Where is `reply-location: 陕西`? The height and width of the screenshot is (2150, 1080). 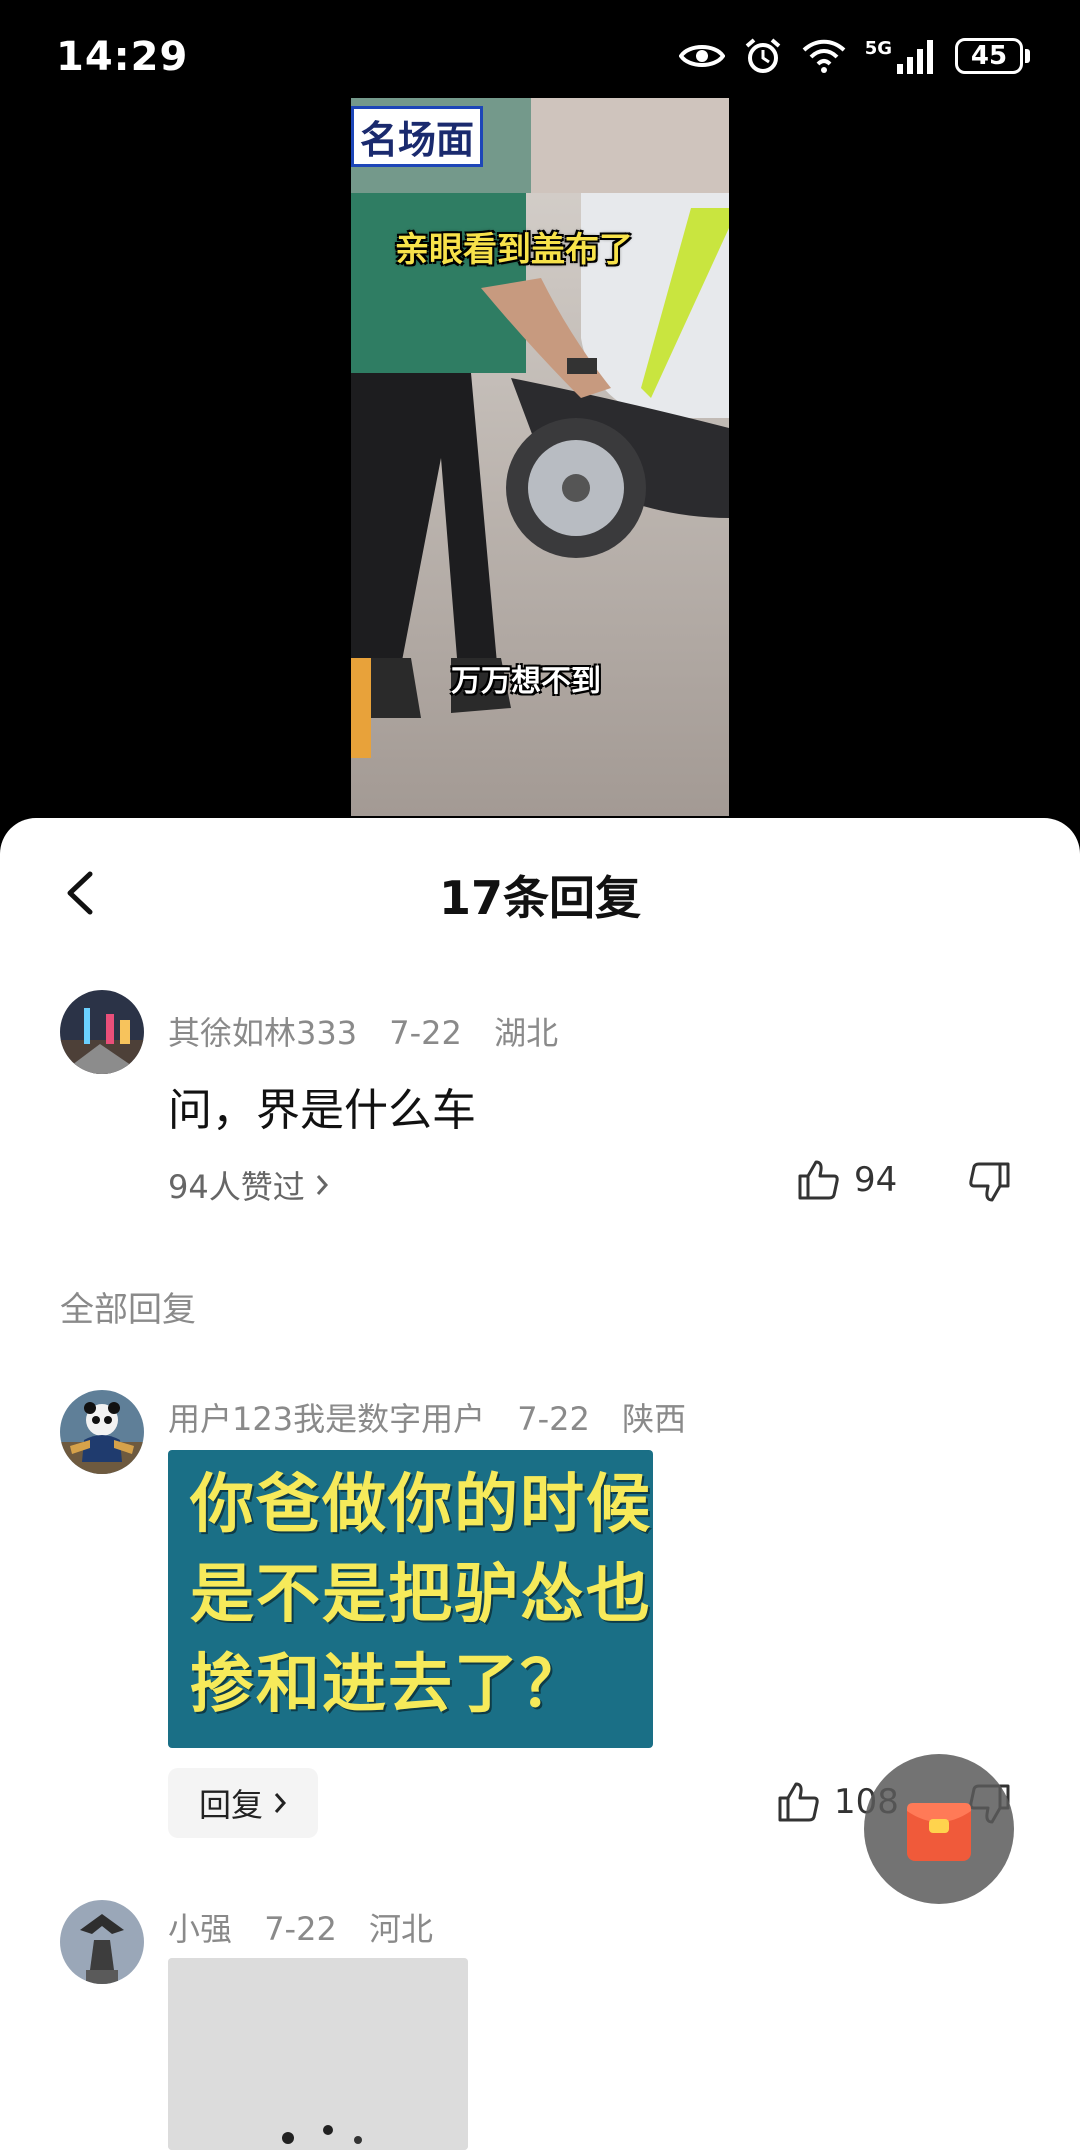
reply-location: 陕西 is located at coordinates (654, 1419).